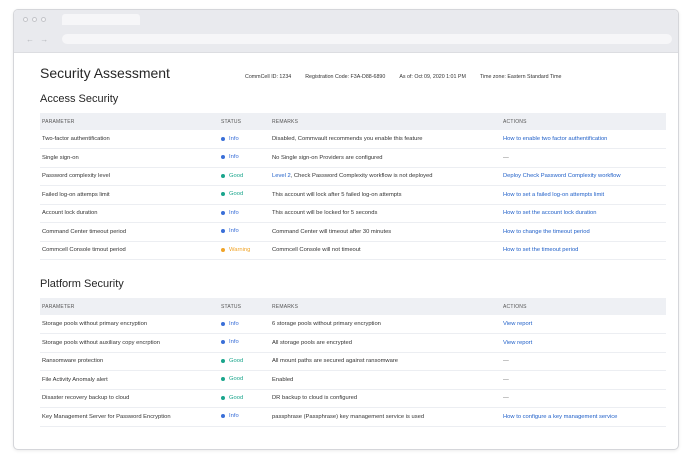 This screenshot has width=686, height=458. I want to click on minimize-window-icon, so click(34, 19).